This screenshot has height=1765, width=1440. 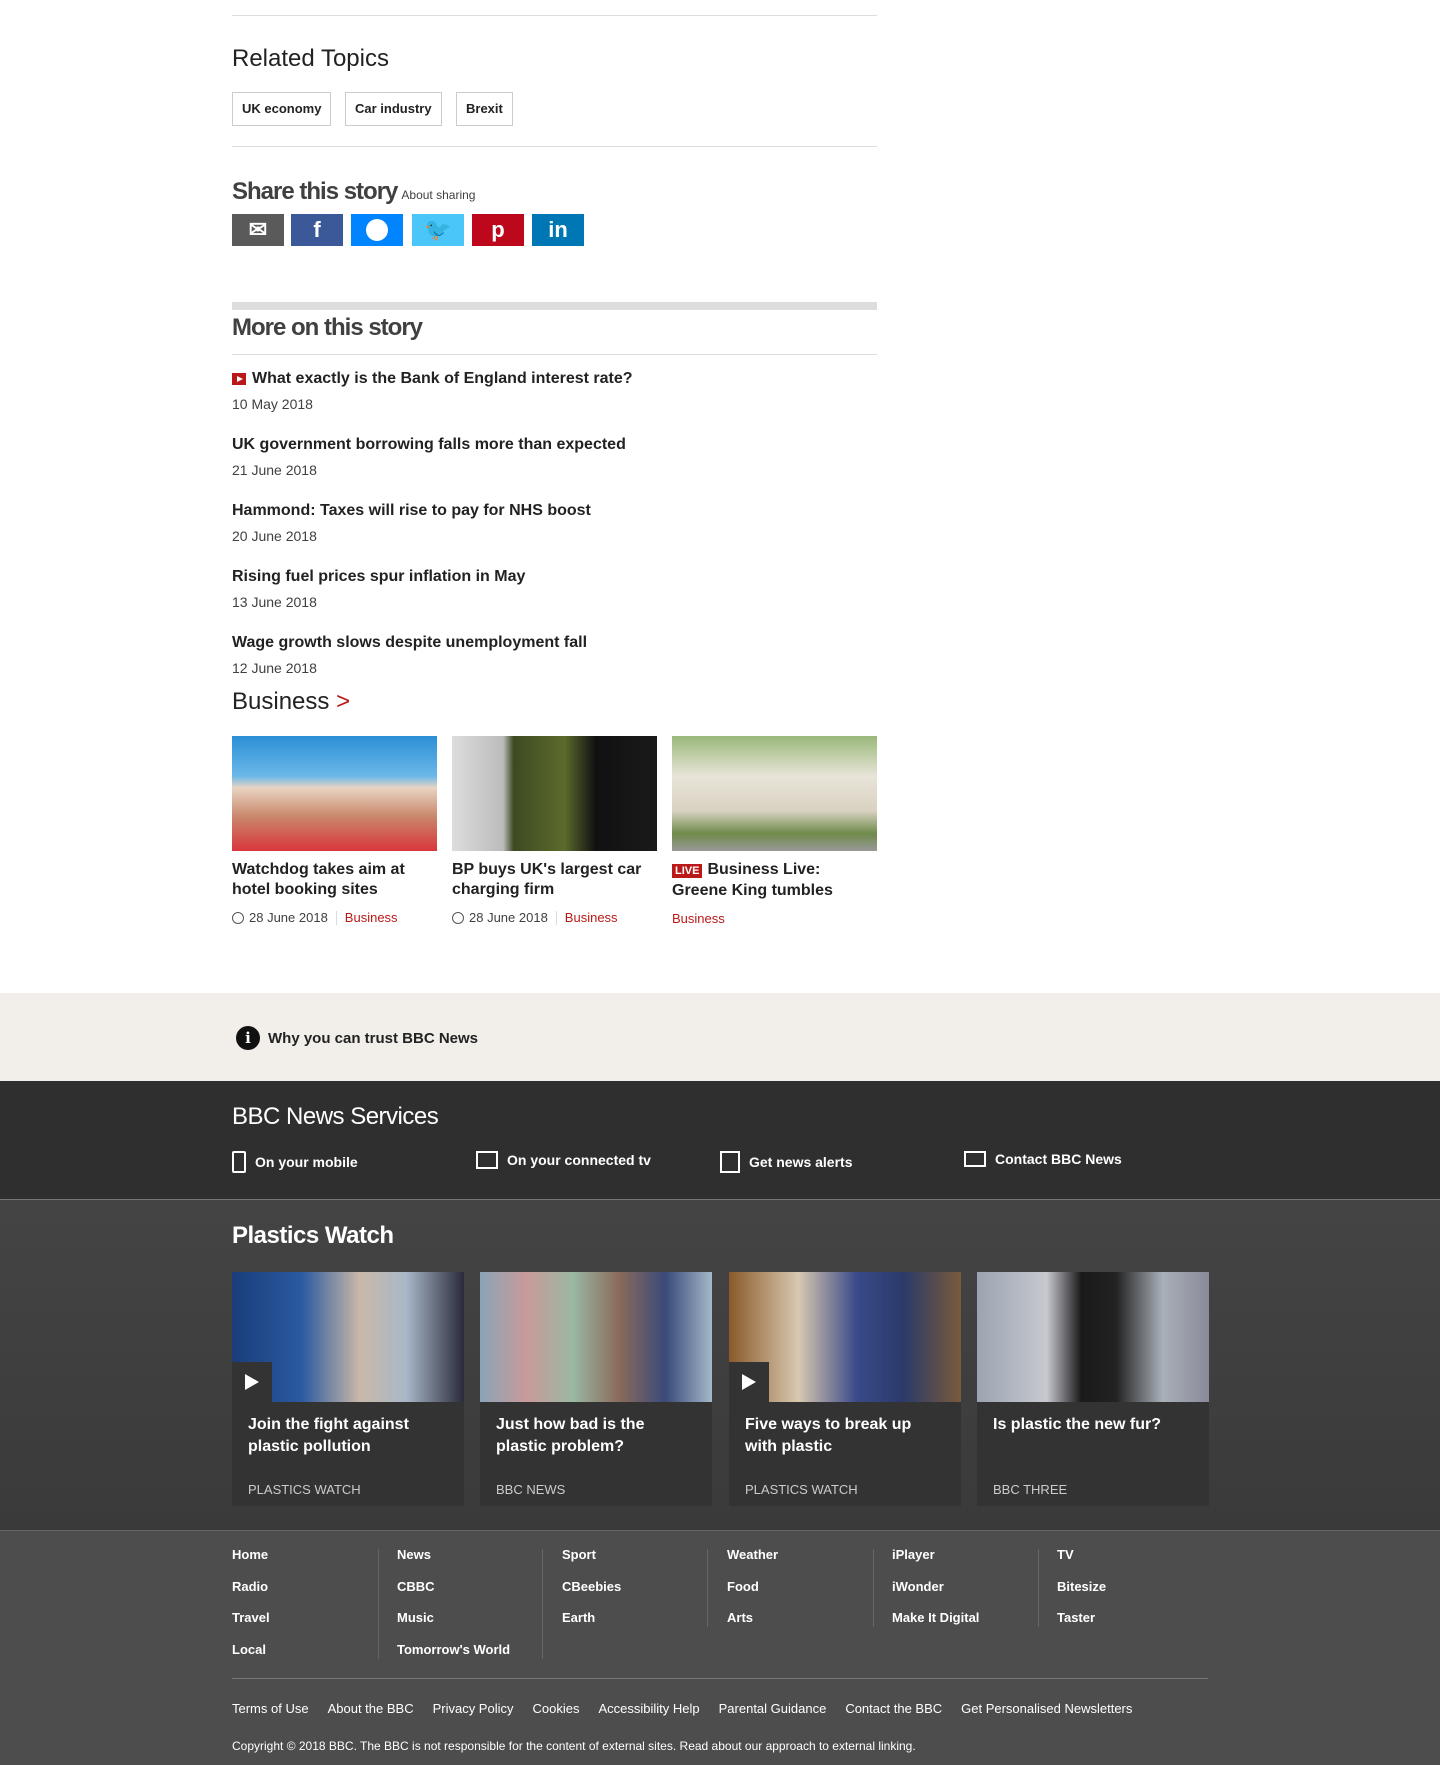 I want to click on footer-link: iWonder, so click(x=974, y=1595).